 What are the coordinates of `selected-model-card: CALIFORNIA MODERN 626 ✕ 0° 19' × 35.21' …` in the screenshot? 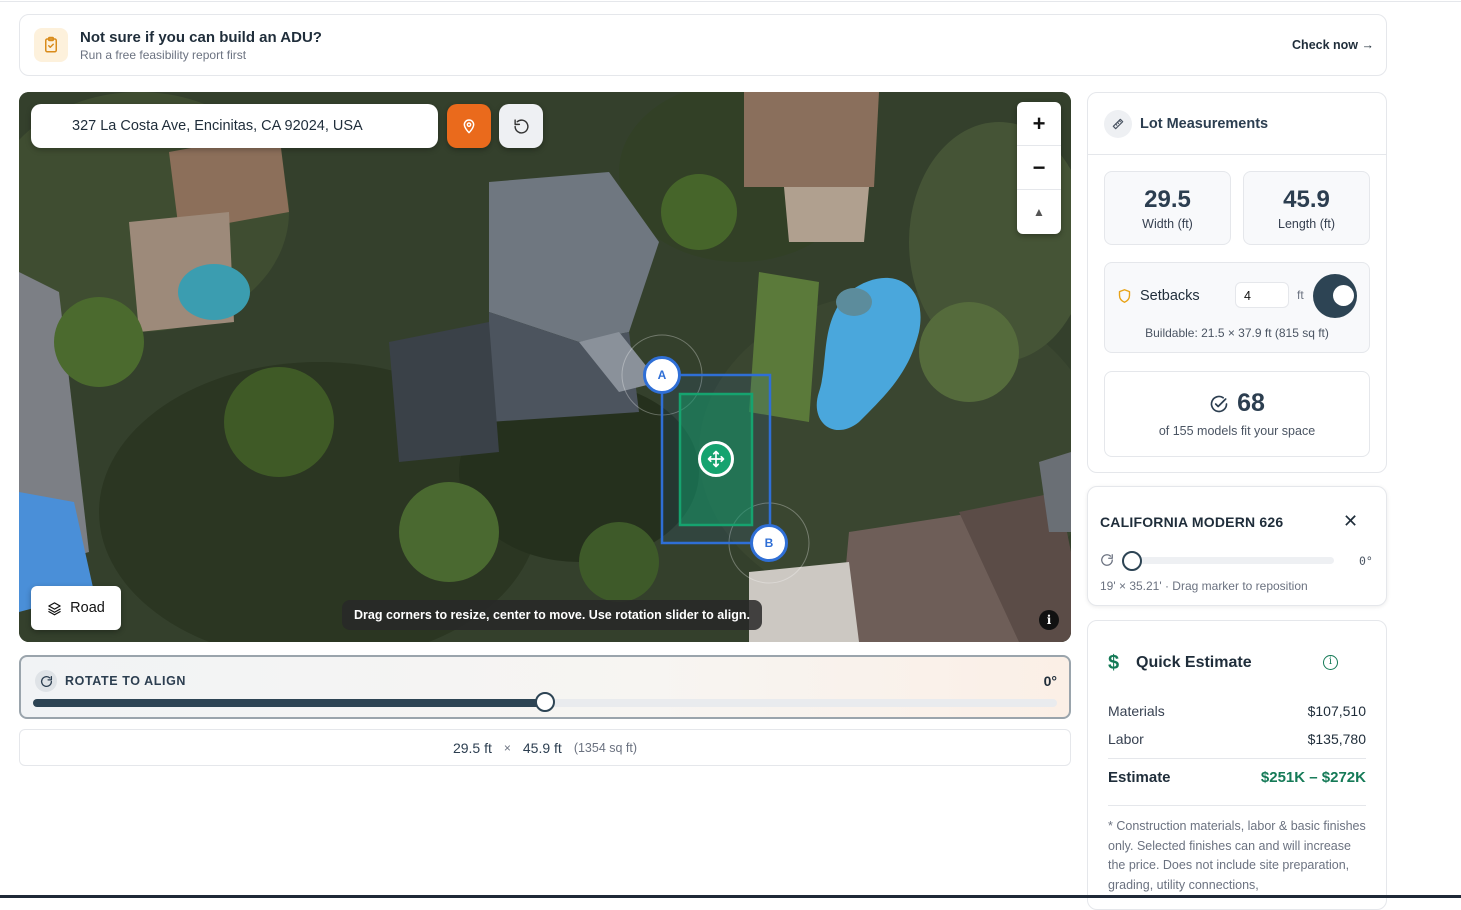 It's located at (1237, 546).